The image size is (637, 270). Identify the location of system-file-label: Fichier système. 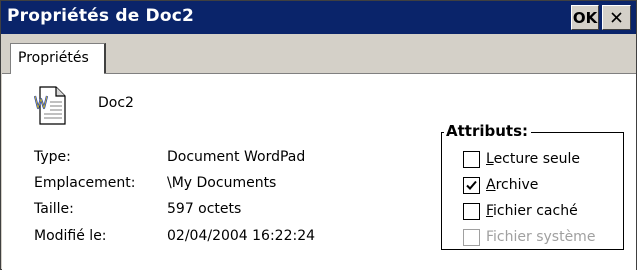
(541, 237).